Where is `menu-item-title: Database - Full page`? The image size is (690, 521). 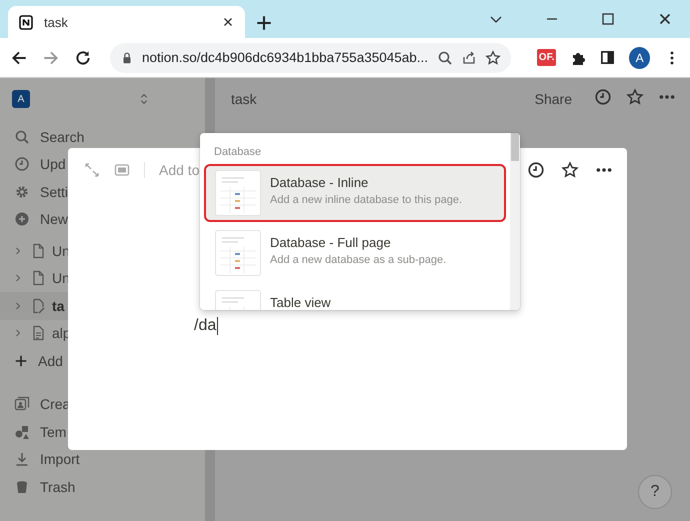 menu-item-title: Database - Full page is located at coordinates (331, 242).